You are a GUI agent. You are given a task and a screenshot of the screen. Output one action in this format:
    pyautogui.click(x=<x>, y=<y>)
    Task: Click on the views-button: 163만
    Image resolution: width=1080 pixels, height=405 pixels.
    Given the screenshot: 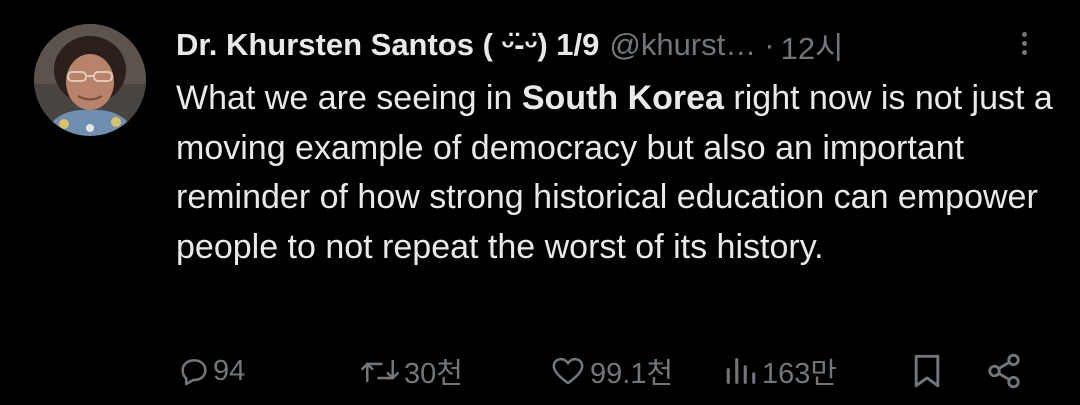 What is the action you would take?
    pyautogui.click(x=779, y=371)
    